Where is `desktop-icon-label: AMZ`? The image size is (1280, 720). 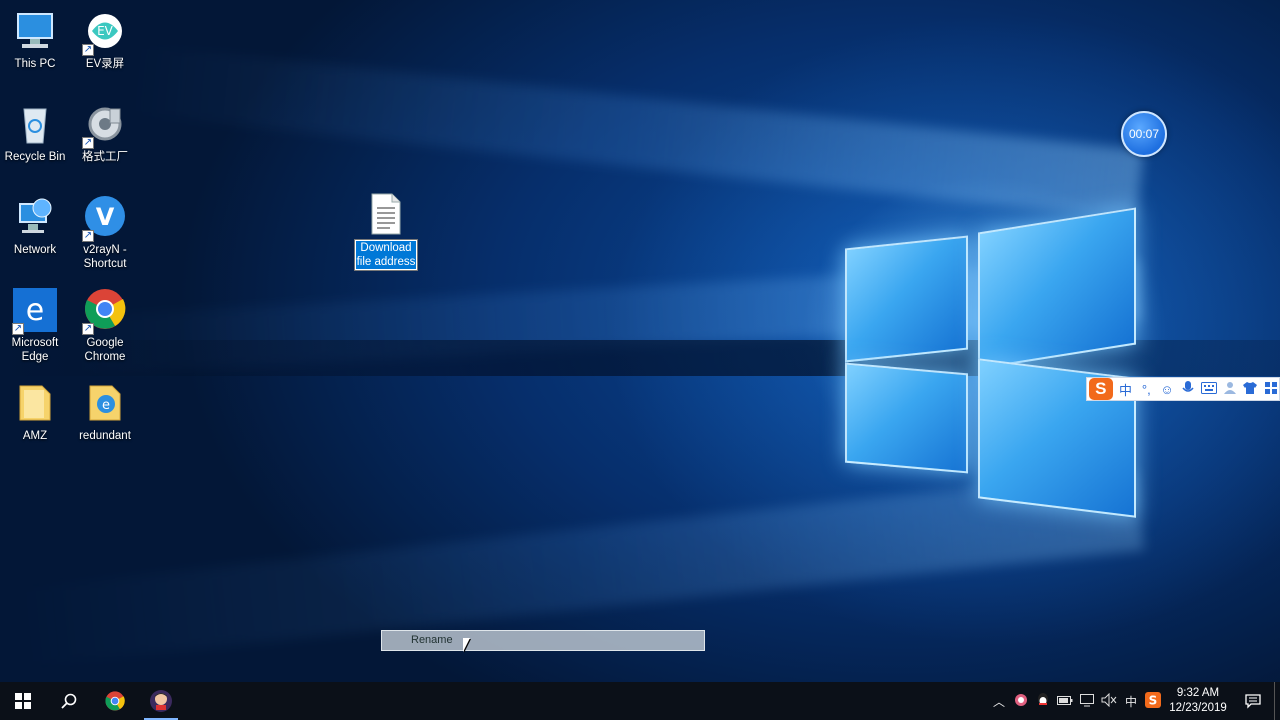 desktop-icon-label: AMZ is located at coordinates (35, 436).